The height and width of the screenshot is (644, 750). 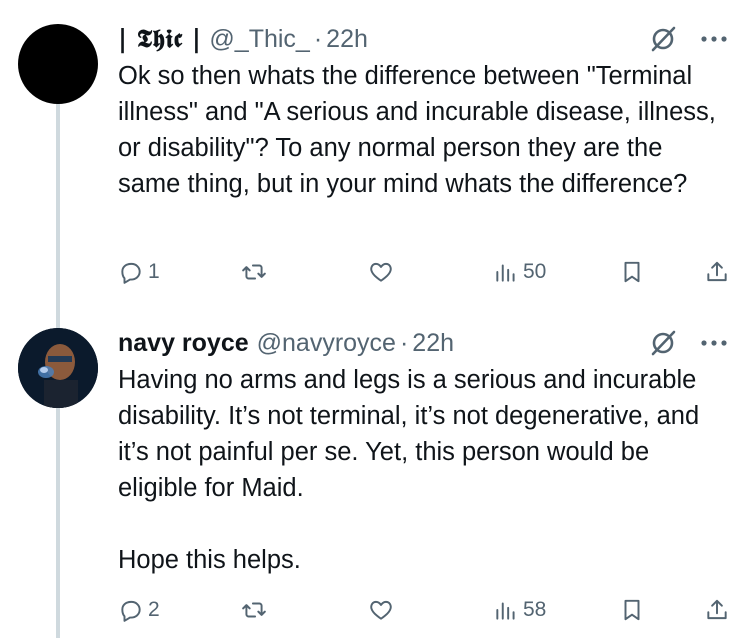 I want to click on tweet-header: | 𝕿𝖍𝖎𝖈 | @_Thic_ · 22h, so click(x=243, y=39).